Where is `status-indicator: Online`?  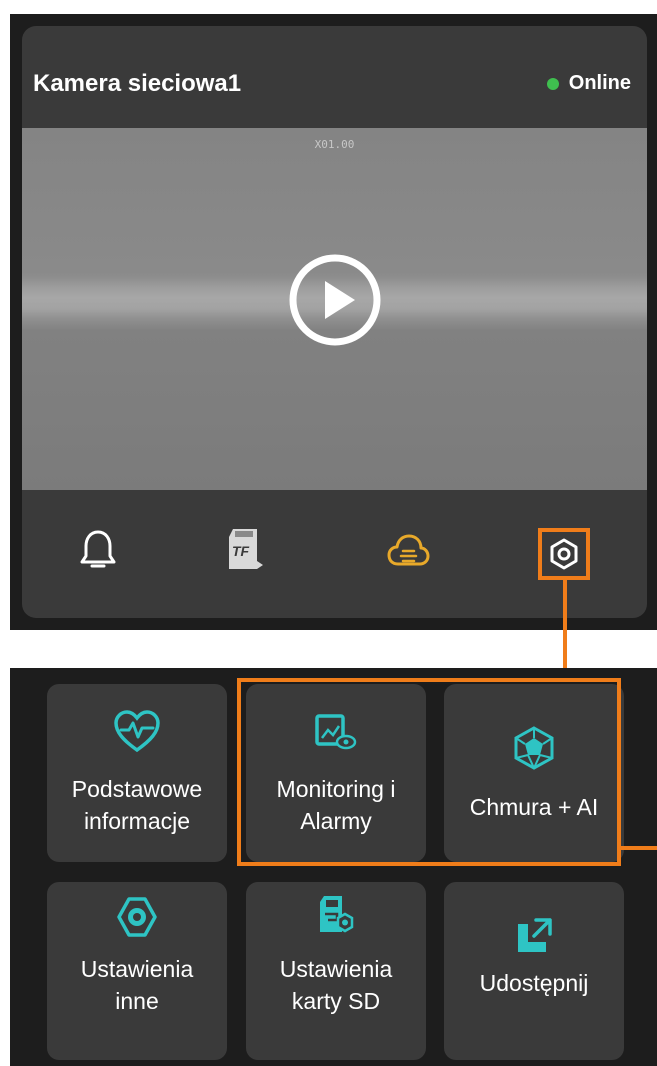
status-indicator: Online is located at coordinates (588, 83).